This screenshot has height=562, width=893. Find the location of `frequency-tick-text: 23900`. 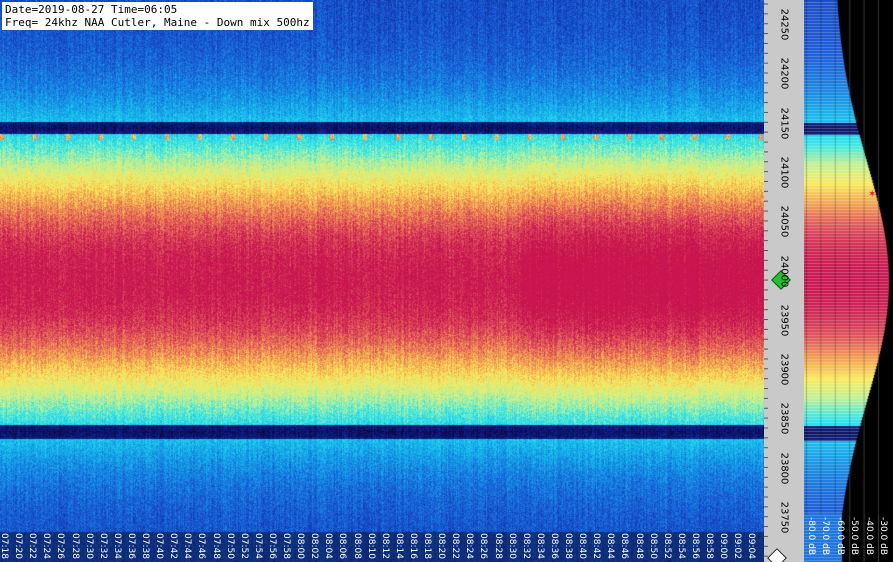

frequency-tick-text: 23900 is located at coordinates (784, 369).